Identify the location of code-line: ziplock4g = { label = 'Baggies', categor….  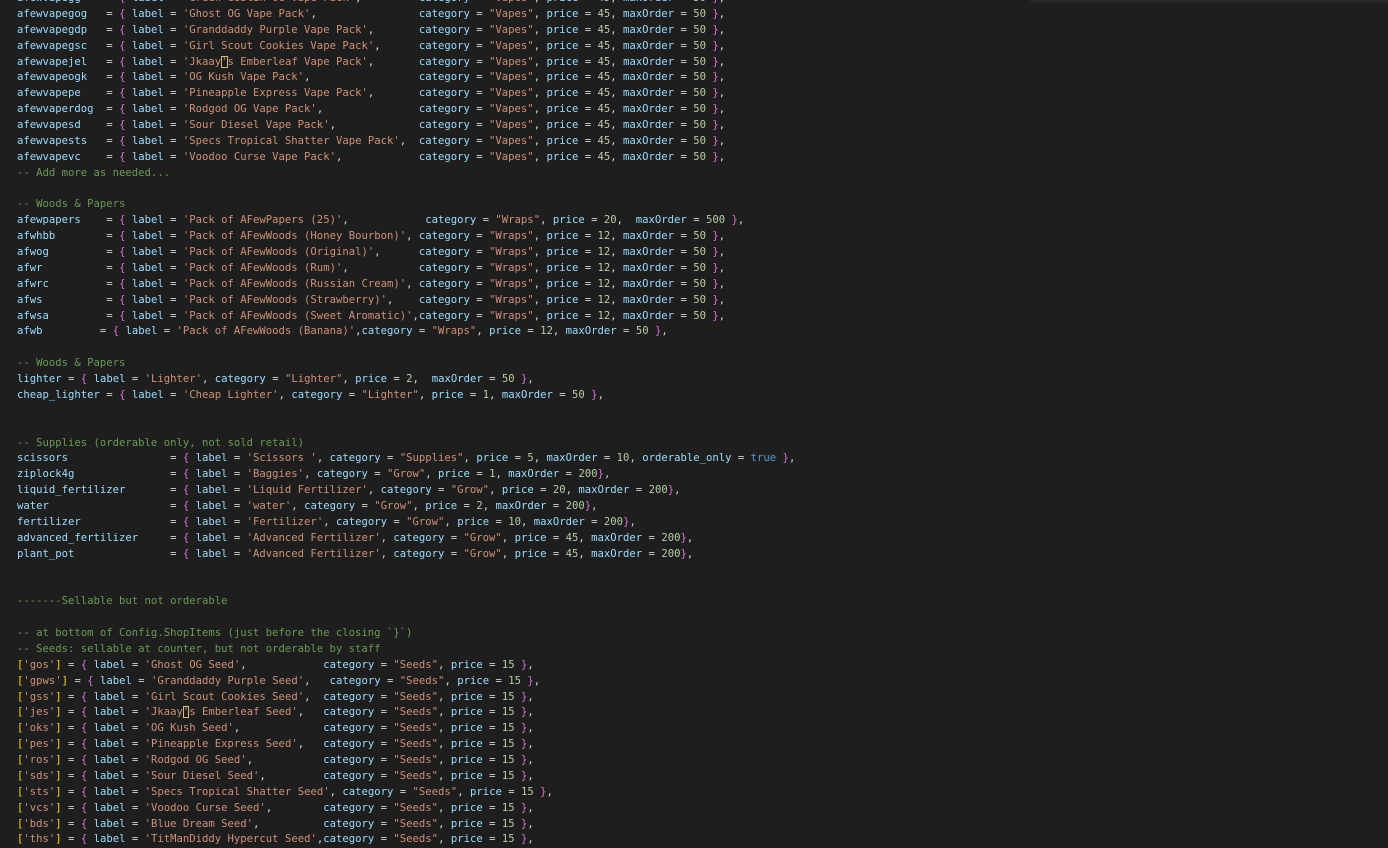
(406, 475).